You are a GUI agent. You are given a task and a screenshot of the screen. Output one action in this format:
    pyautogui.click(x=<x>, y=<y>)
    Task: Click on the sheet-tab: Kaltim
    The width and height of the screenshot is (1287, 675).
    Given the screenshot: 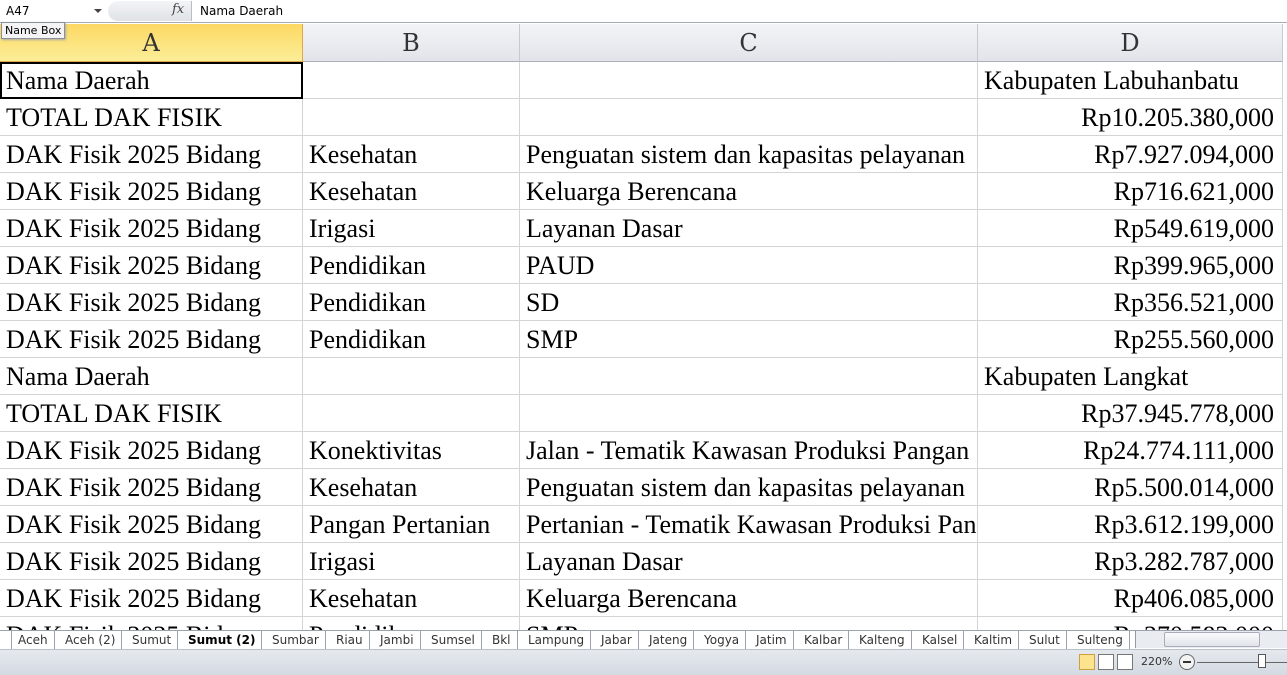 What is the action you would take?
    pyautogui.click(x=994, y=640)
    